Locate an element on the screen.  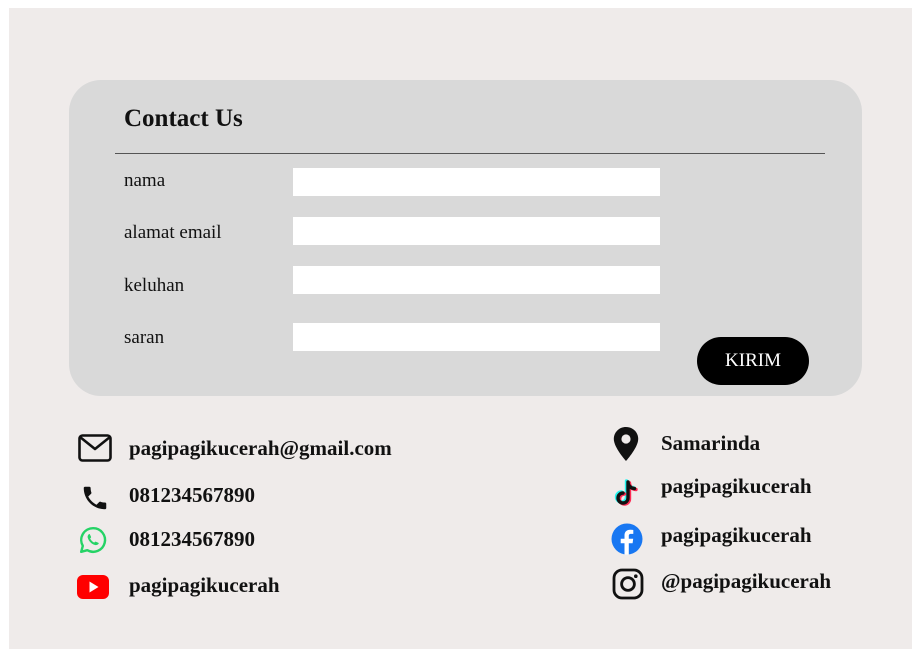
name-label: nama is located at coordinates (145, 180).